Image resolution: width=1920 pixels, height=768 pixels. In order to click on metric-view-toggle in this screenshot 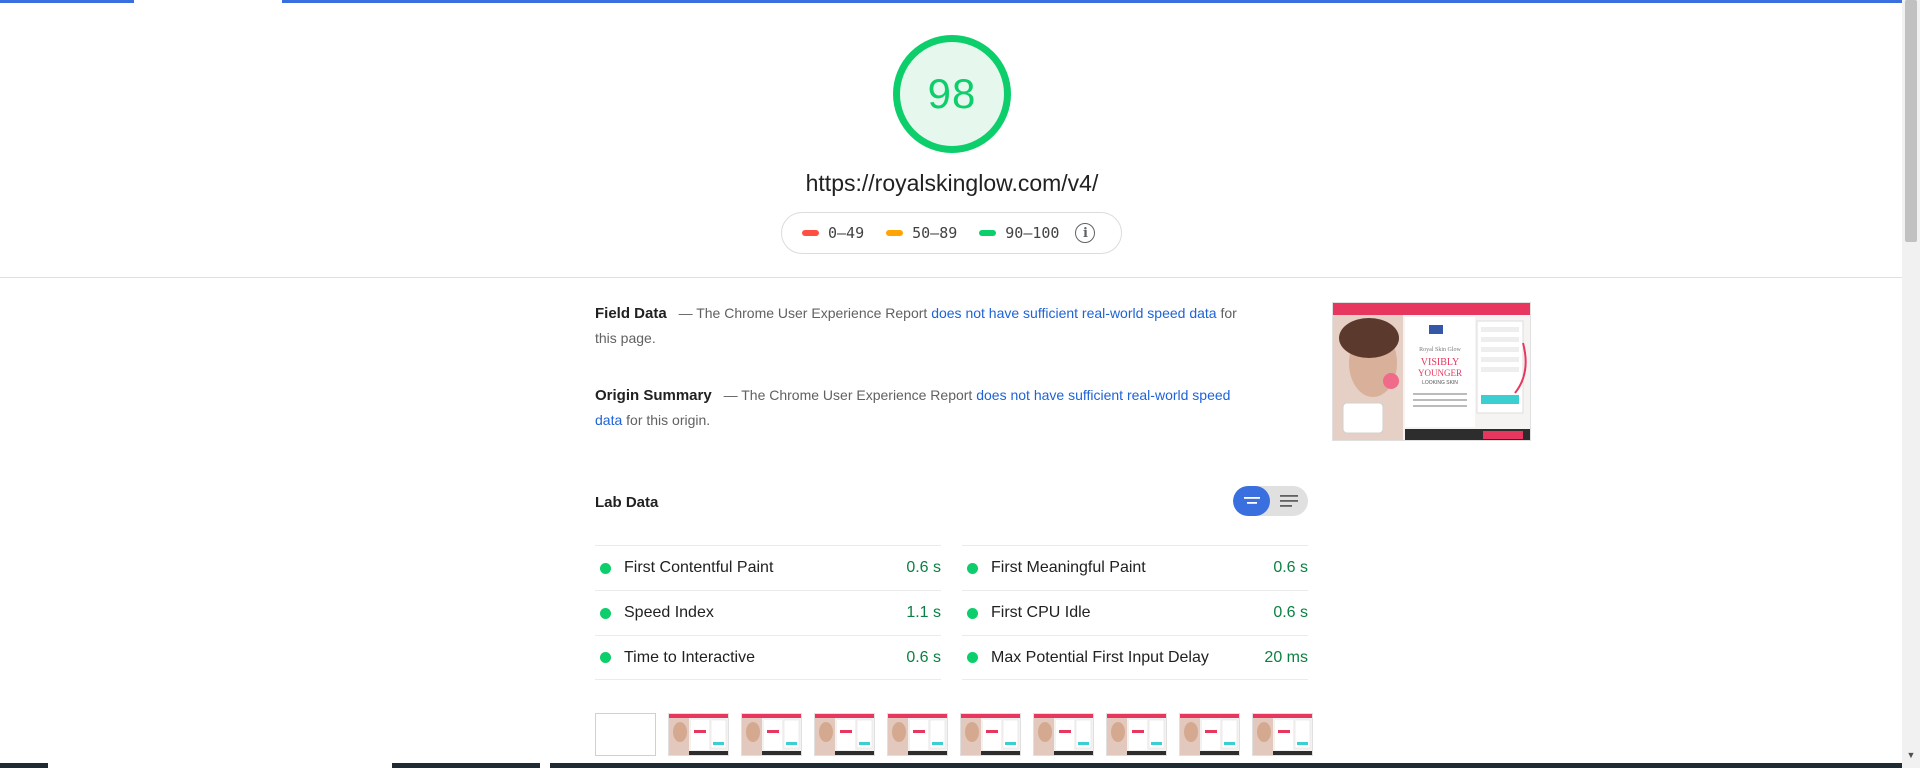, I will do `click(1270, 501)`.